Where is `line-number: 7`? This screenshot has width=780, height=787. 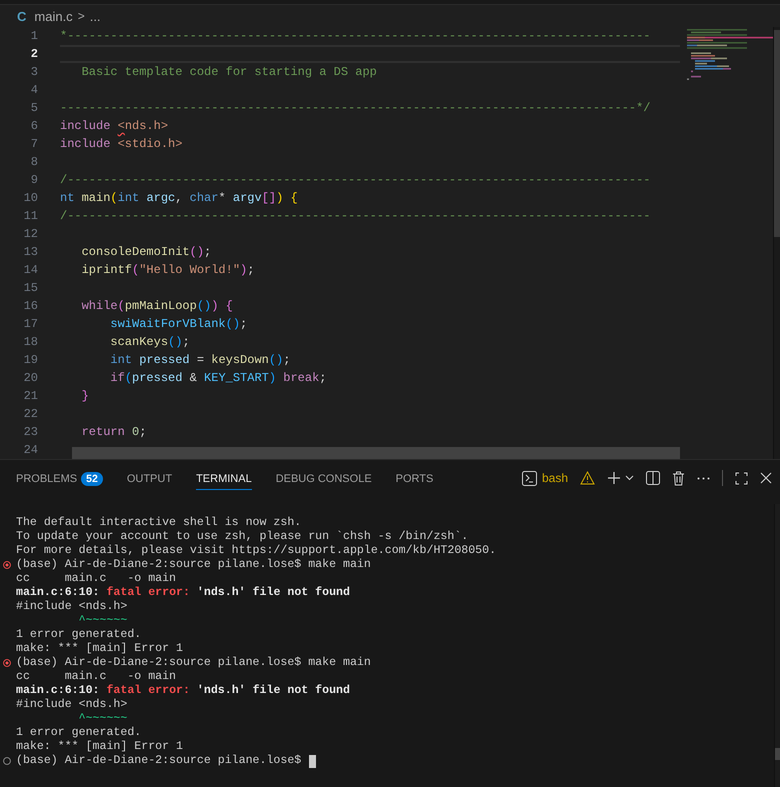 line-number: 7 is located at coordinates (34, 144).